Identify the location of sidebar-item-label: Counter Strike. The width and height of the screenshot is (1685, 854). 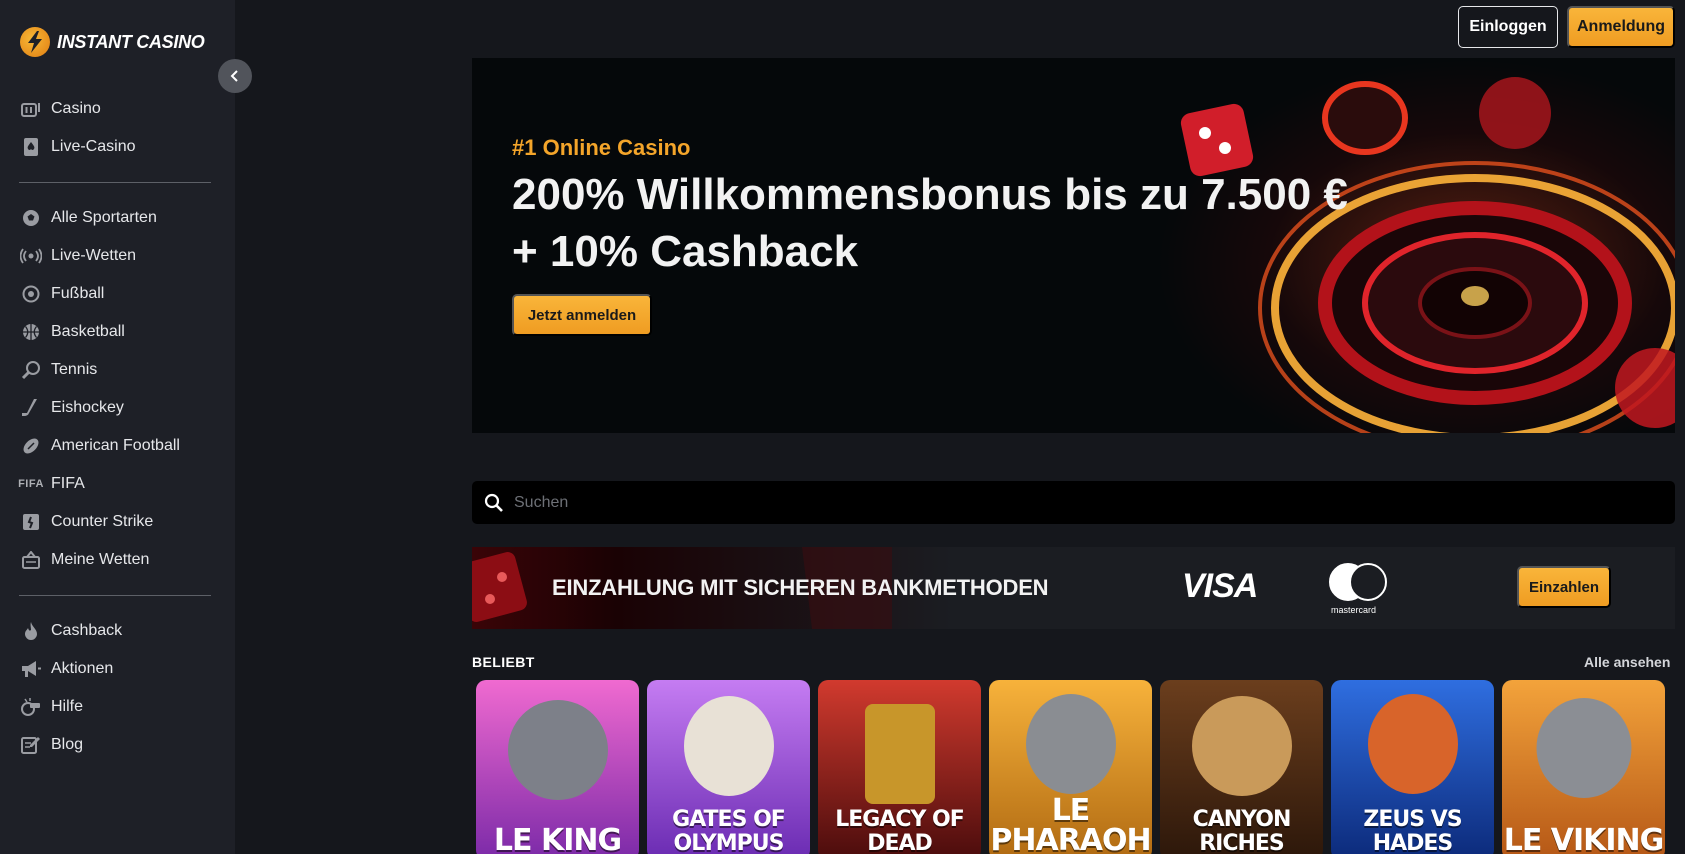
(102, 521).